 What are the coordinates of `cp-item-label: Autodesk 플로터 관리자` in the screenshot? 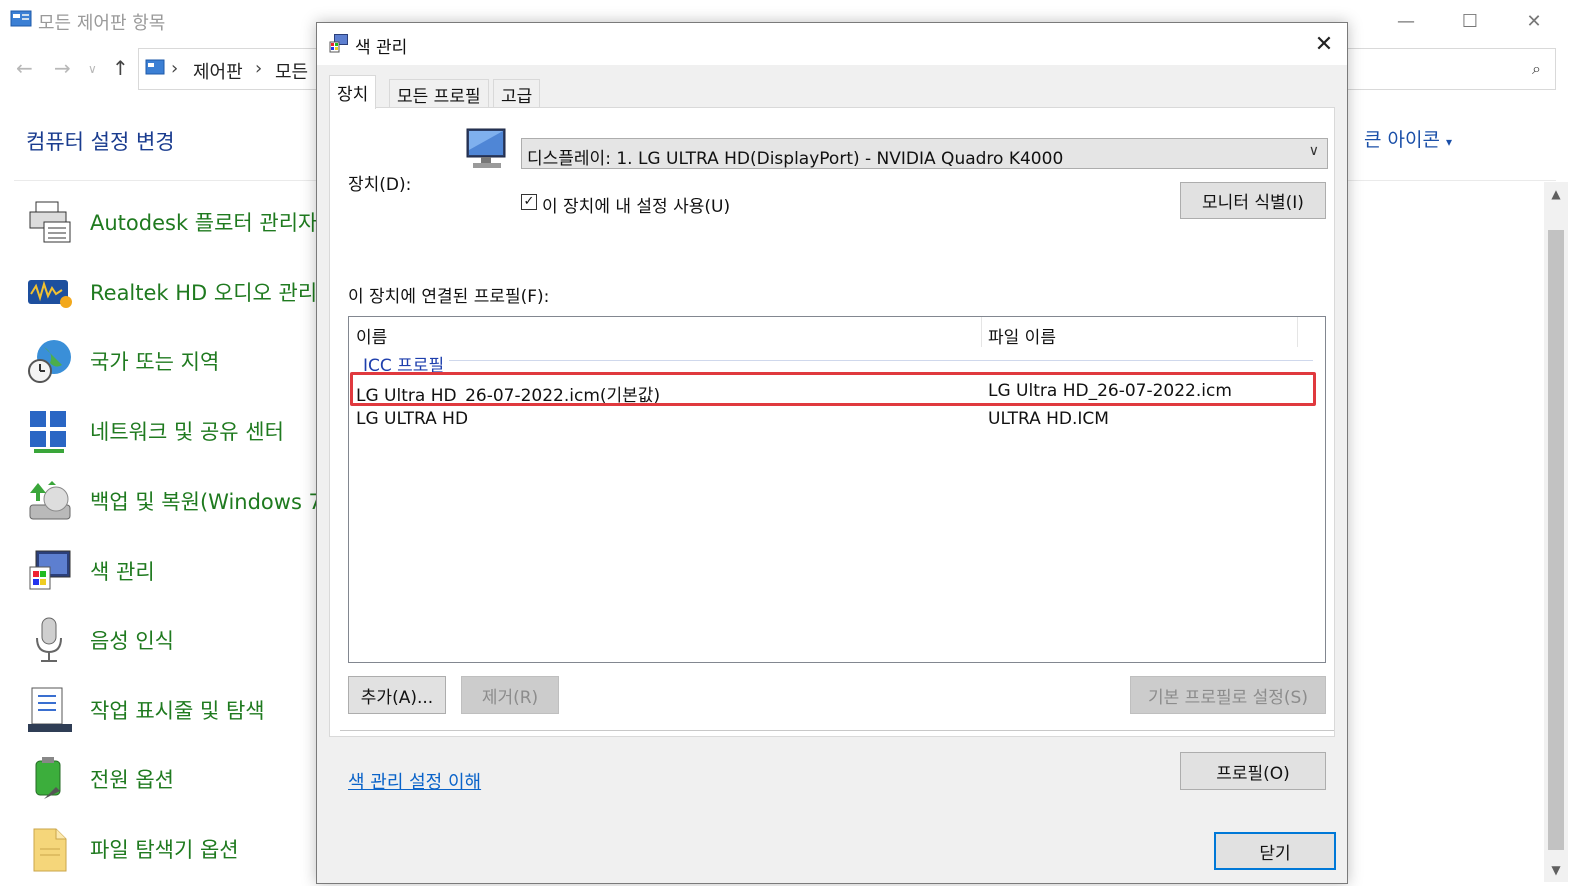 It's located at (204, 223).